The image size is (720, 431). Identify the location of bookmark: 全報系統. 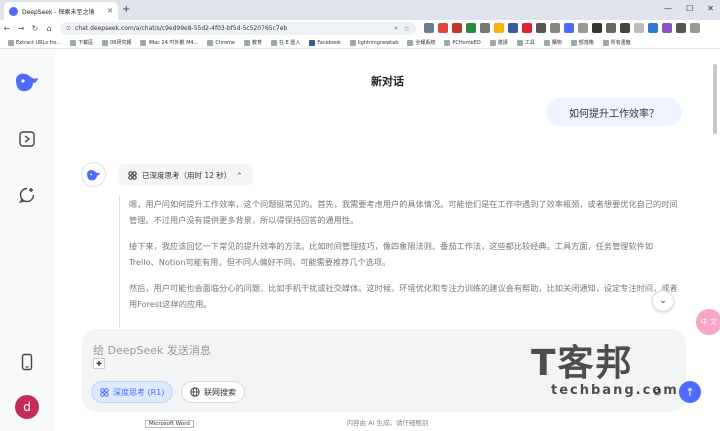
(421, 42).